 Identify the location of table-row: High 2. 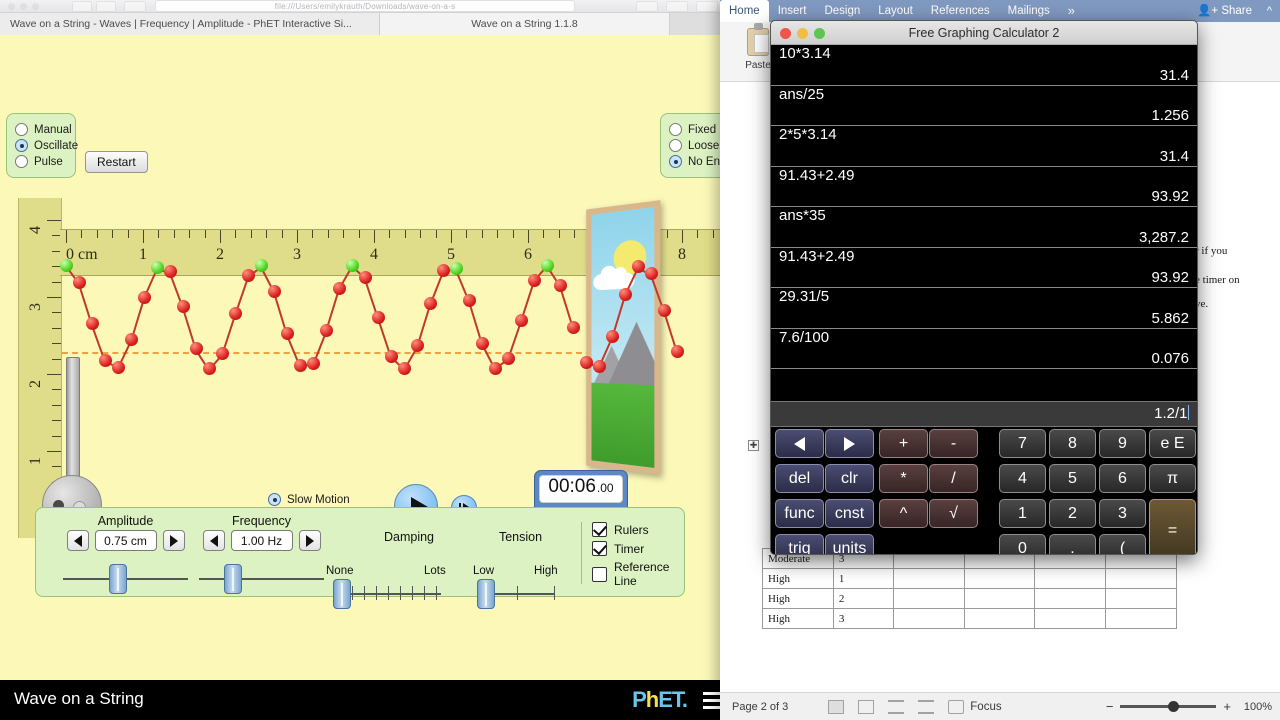
(969, 598).